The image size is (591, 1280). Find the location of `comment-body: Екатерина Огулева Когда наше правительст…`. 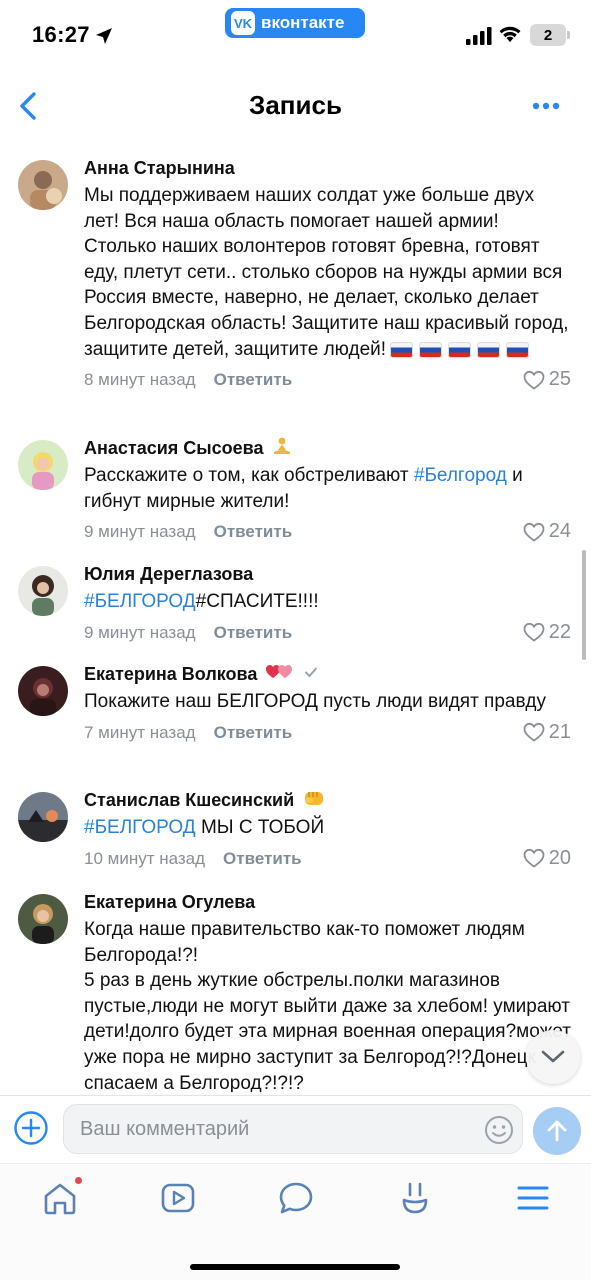

comment-body: Екатерина Огулева Когда наше правительст… is located at coordinates (328, 991).